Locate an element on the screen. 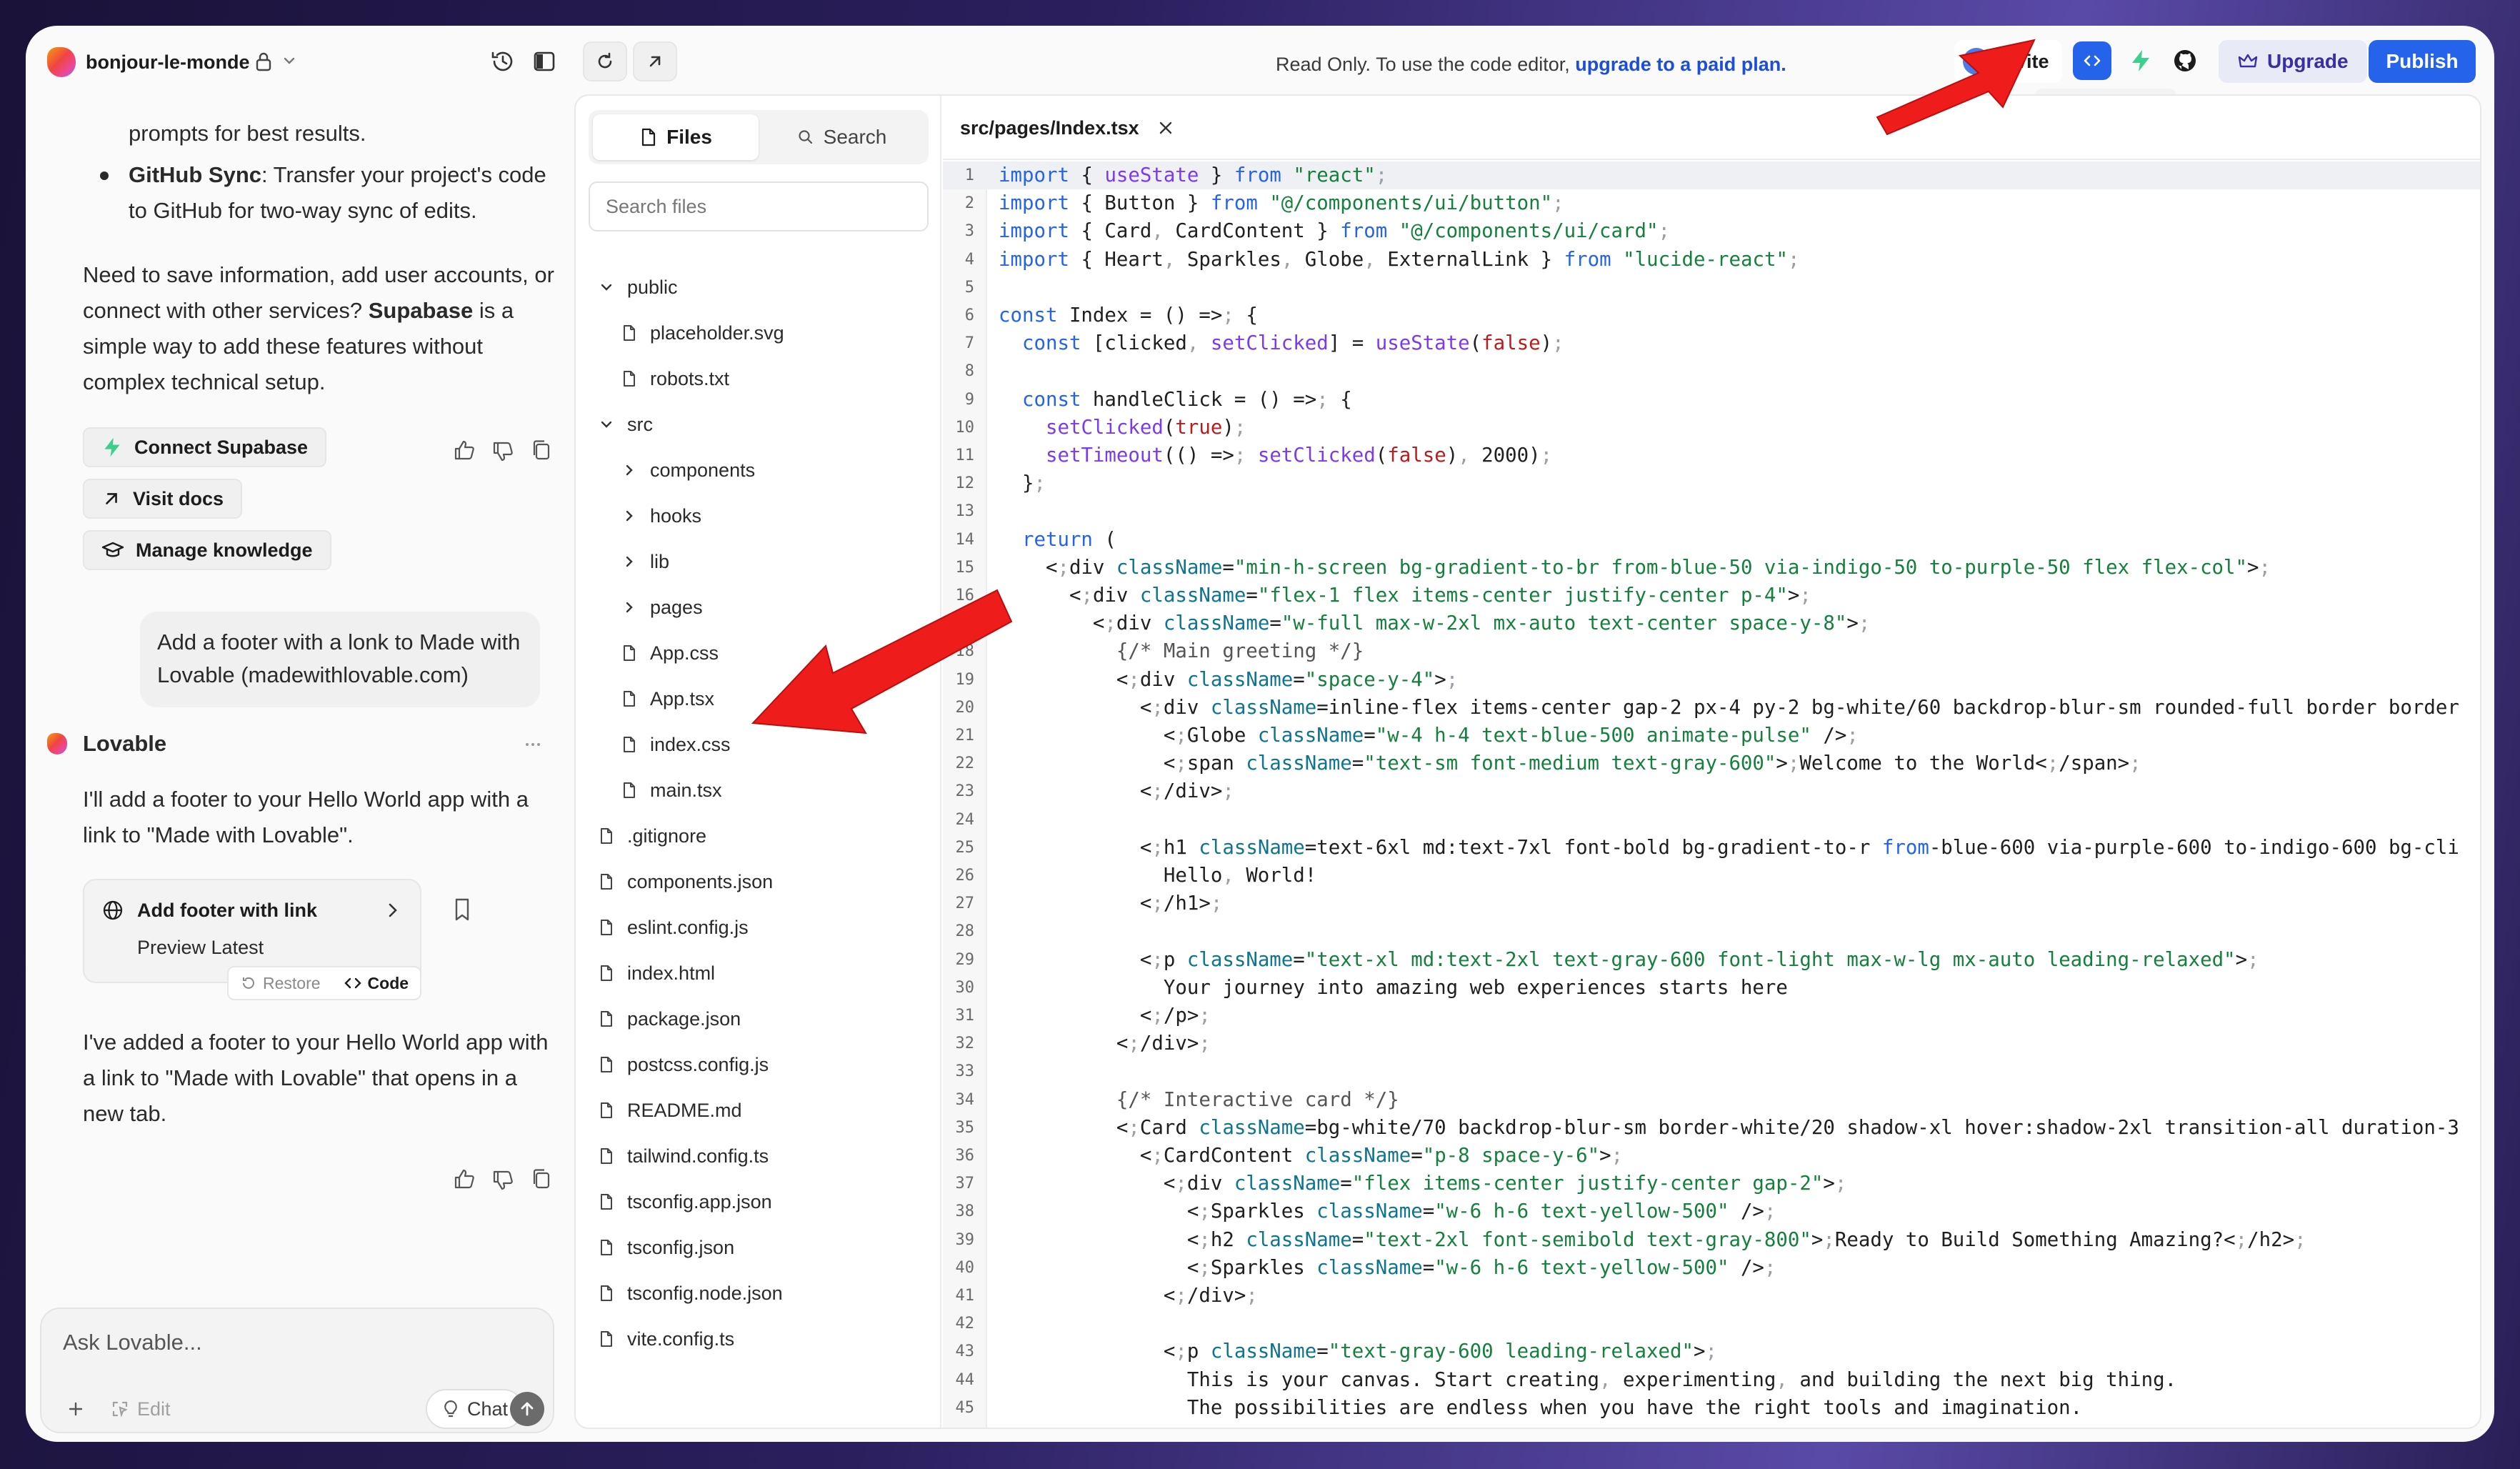 The width and height of the screenshot is (2520, 1469). restore-button: Restore is located at coordinates (280, 983).